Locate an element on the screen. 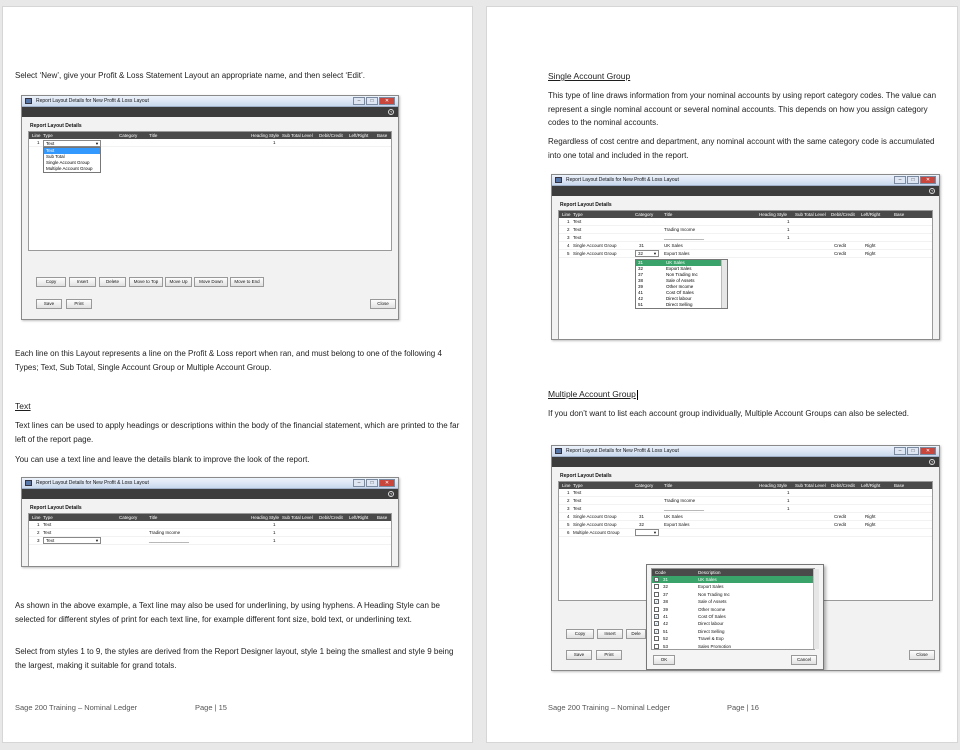  ok-button: OK is located at coordinates (664, 660).